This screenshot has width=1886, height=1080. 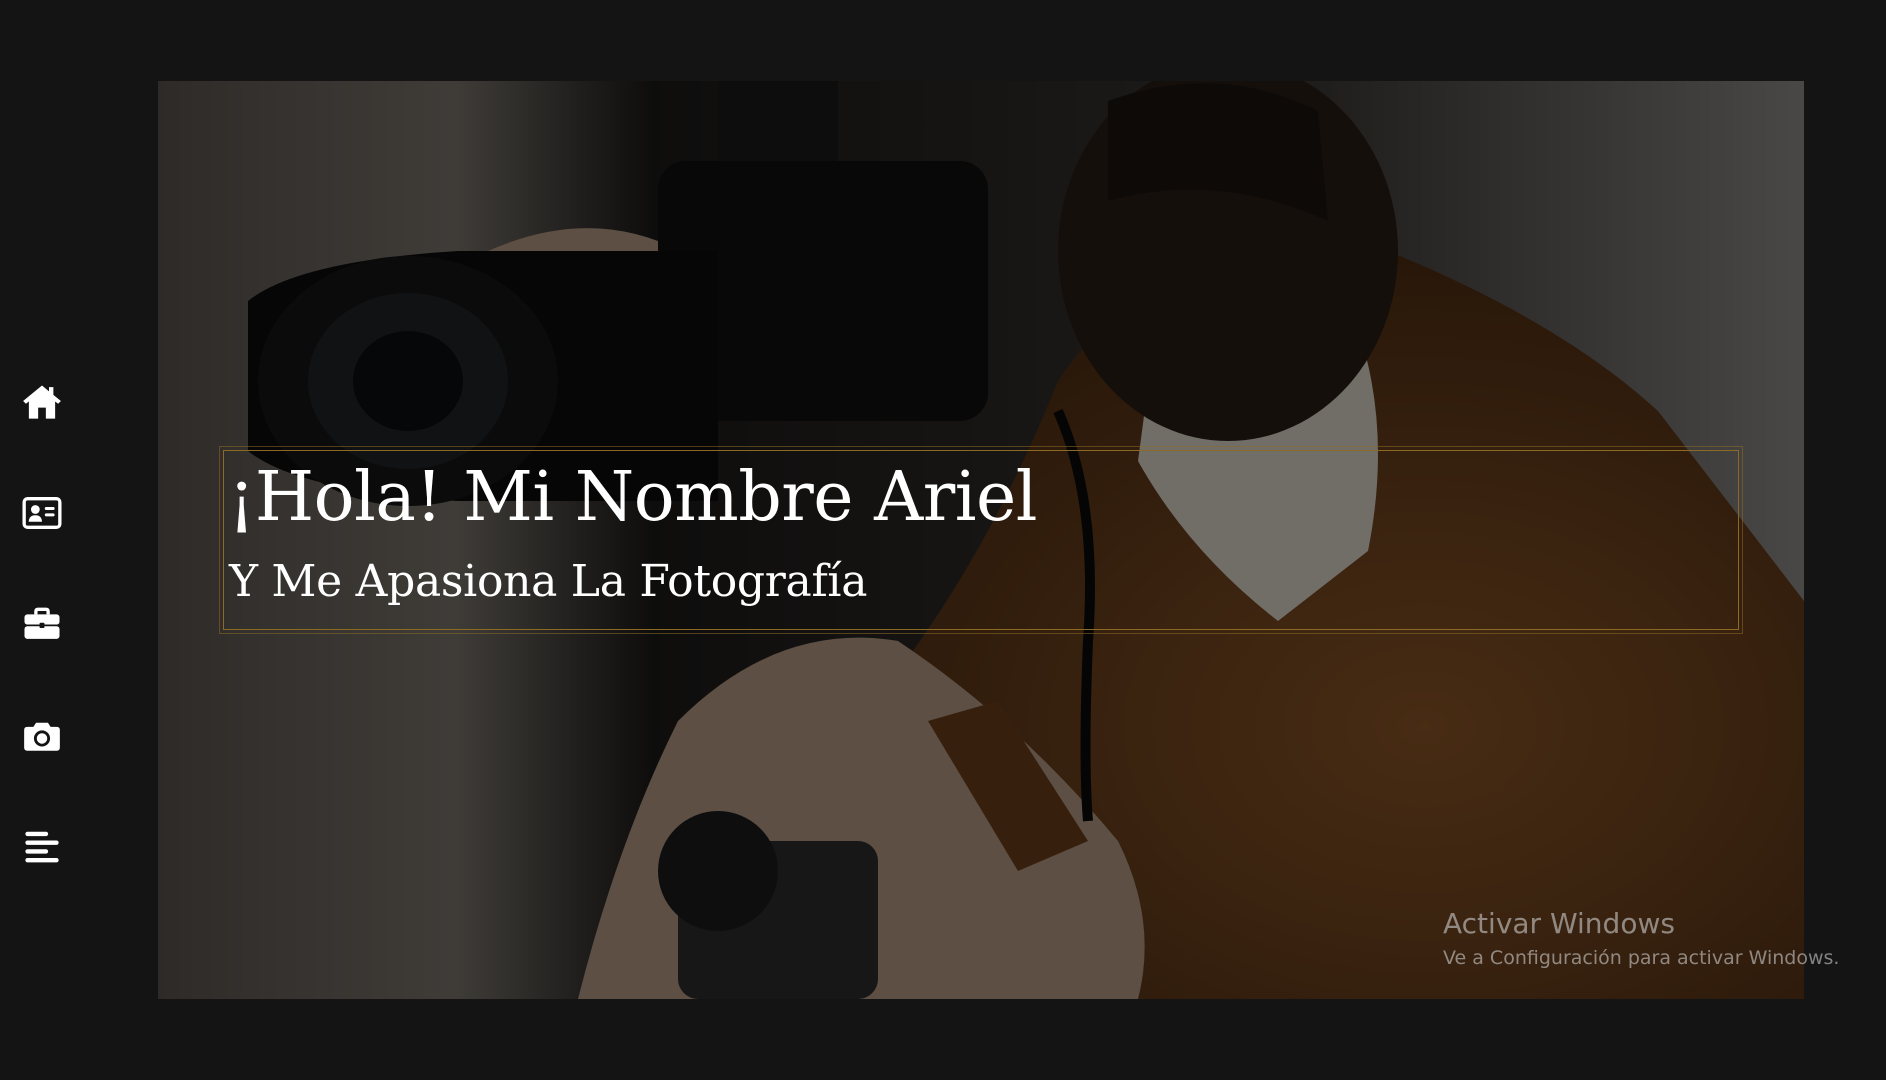 I want to click on hero-greeting: ¡Hola! Mi Nombre Ariel, so click(x=632, y=497).